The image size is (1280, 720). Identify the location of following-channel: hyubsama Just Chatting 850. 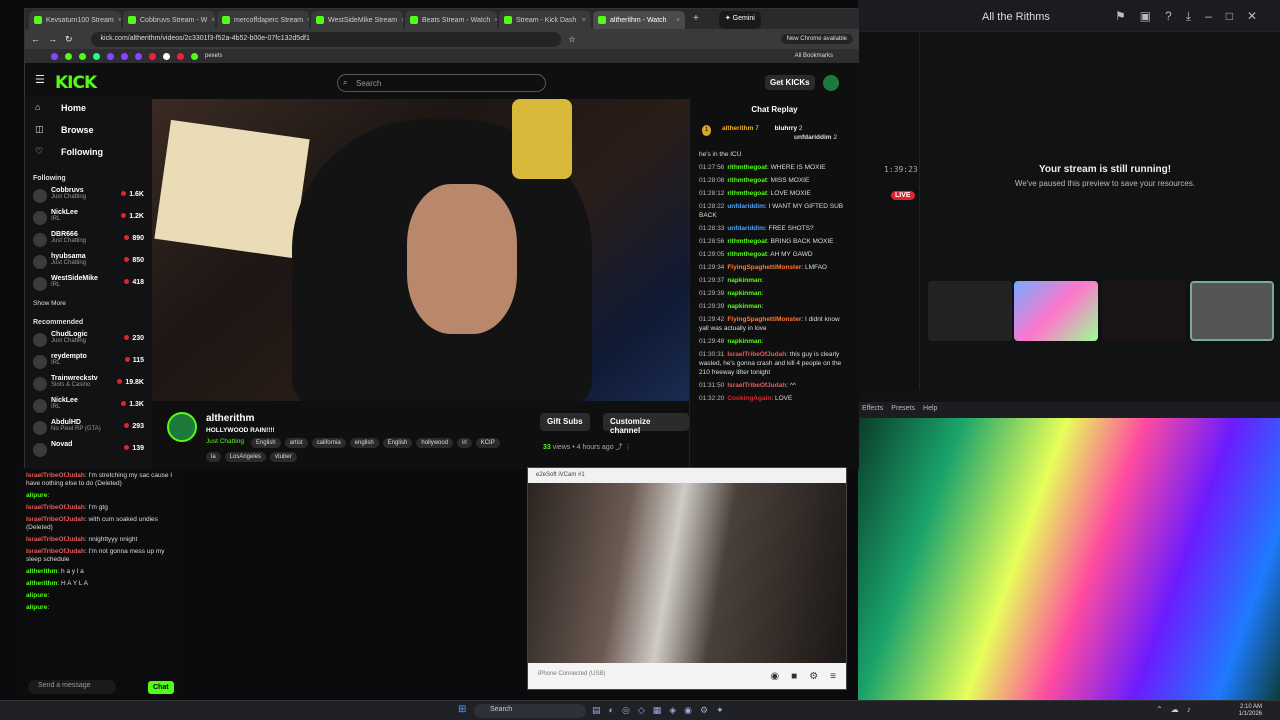
(88, 263).